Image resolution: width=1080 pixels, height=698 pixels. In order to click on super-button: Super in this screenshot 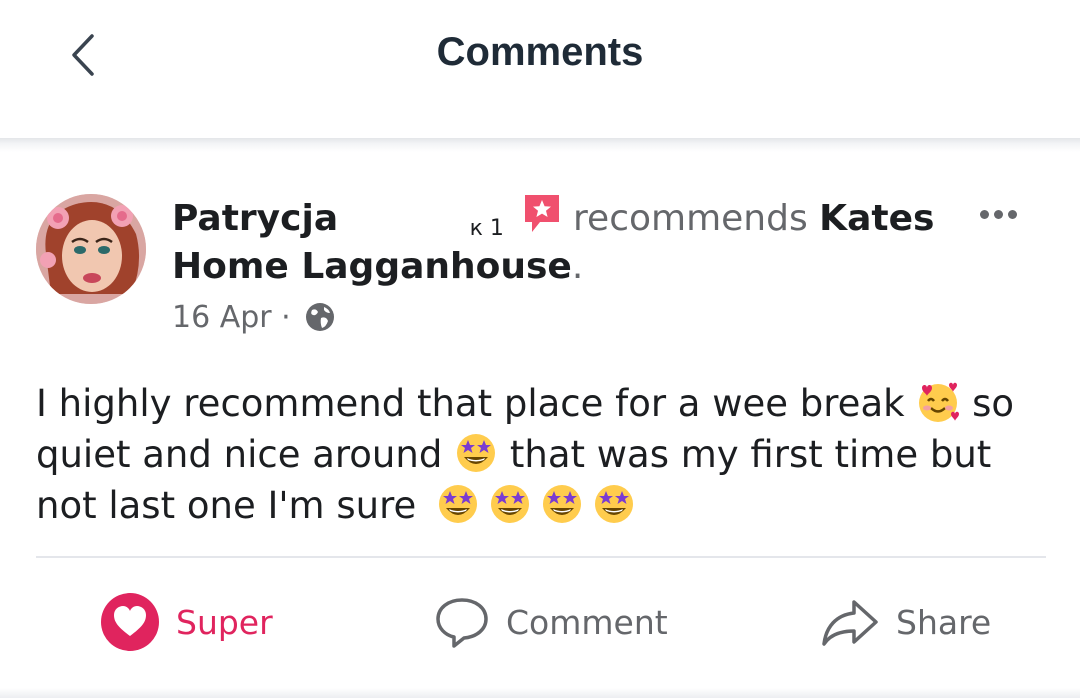, I will do `click(186, 622)`.